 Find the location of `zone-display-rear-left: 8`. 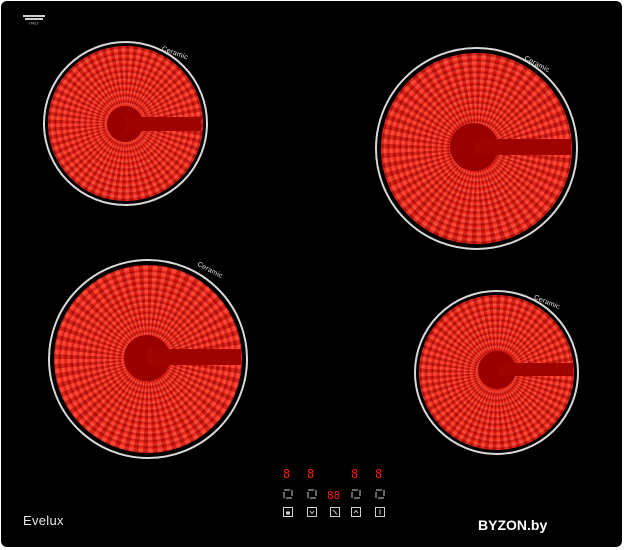

zone-display-rear-left: 8 is located at coordinates (311, 474).